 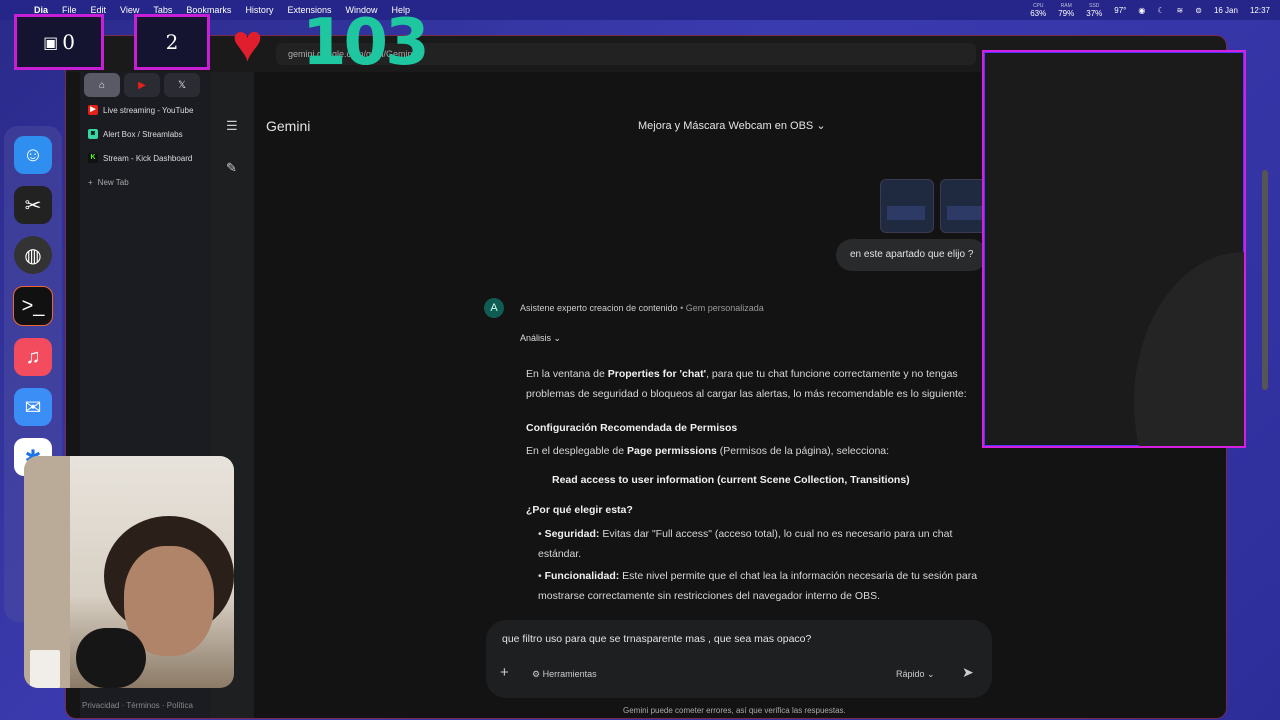 I want to click on pinned-tab-home: ⌂, so click(x=102, y=85).